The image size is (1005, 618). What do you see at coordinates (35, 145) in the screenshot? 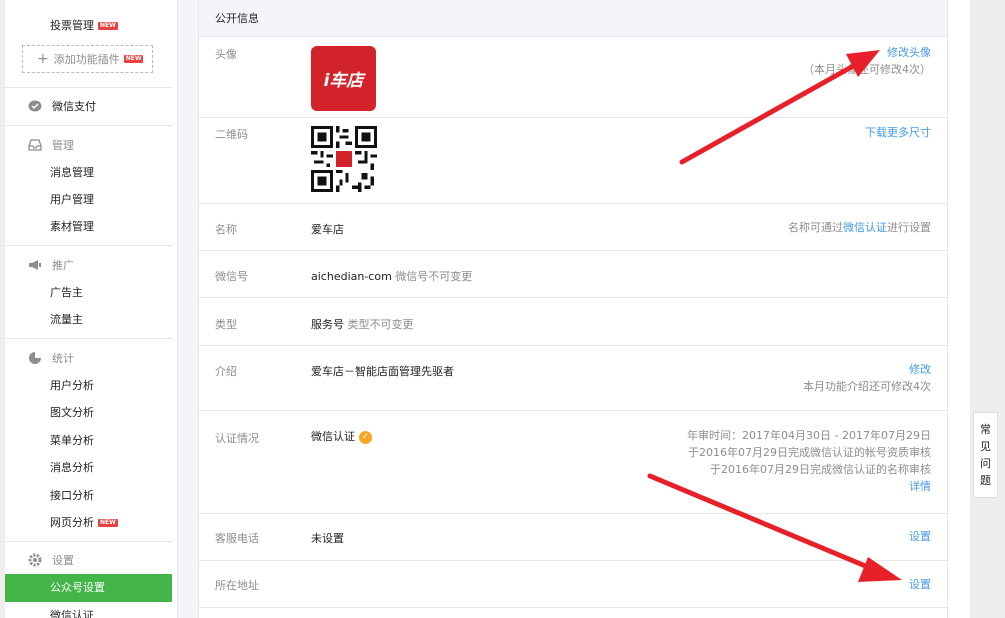
I see `inbox-icon` at bounding box center [35, 145].